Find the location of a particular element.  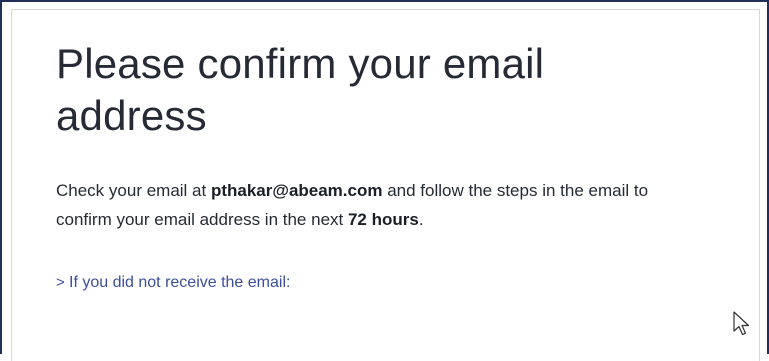

message-text-3: . is located at coordinates (421, 219).